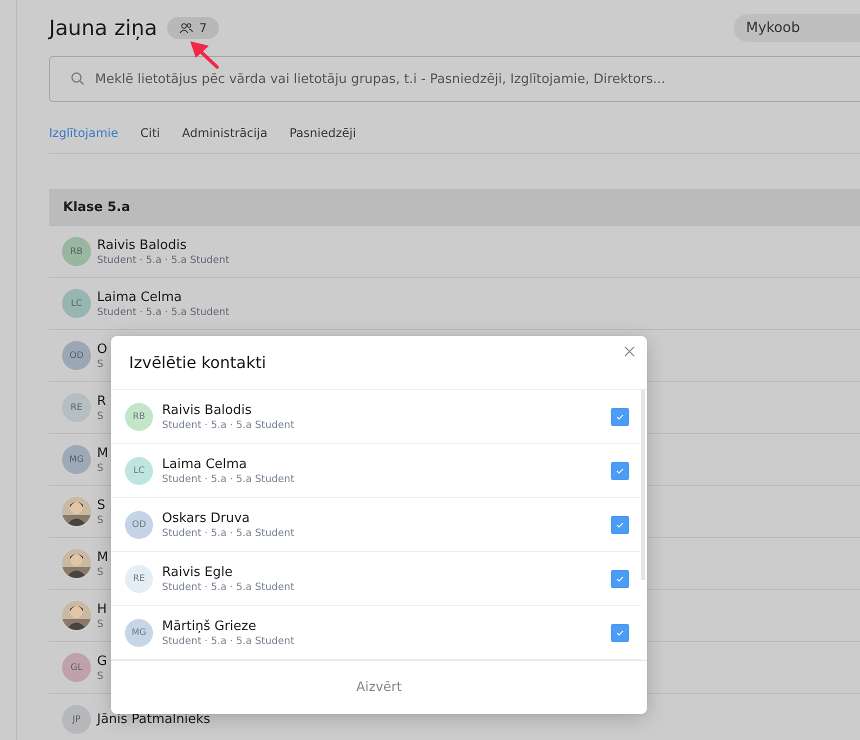 This screenshot has height=740, width=860. What do you see at coordinates (186, 28) in the screenshot?
I see `people-icon` at bounding box center [186, 28].